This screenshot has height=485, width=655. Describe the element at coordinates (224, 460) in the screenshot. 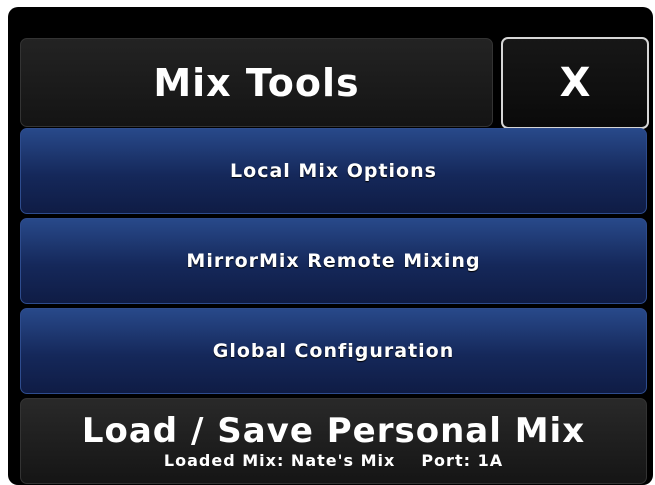

I see `loaded-mix-label: Loaded Mix:` at that location.